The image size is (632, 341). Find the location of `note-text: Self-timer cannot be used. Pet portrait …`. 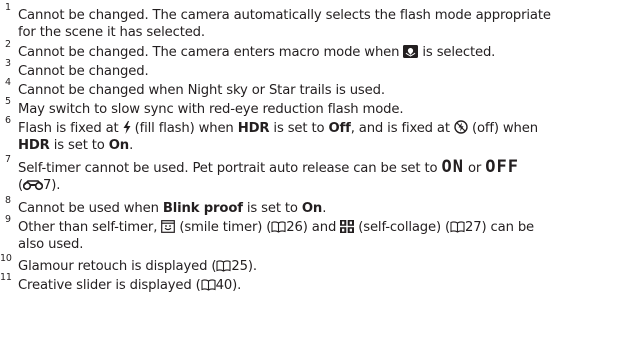

note-text: Self-timer cannot be used. Pet portrait … is located at coordinates (268, 167).